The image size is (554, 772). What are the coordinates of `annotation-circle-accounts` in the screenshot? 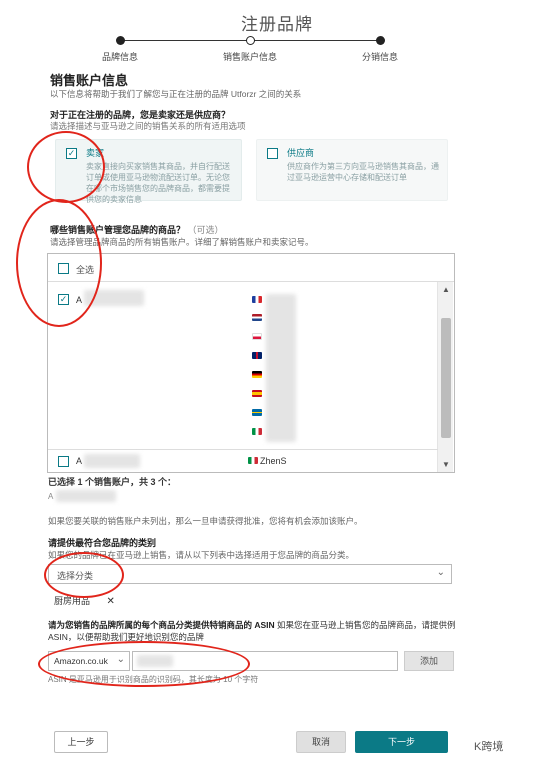 It's located at (59, 263).